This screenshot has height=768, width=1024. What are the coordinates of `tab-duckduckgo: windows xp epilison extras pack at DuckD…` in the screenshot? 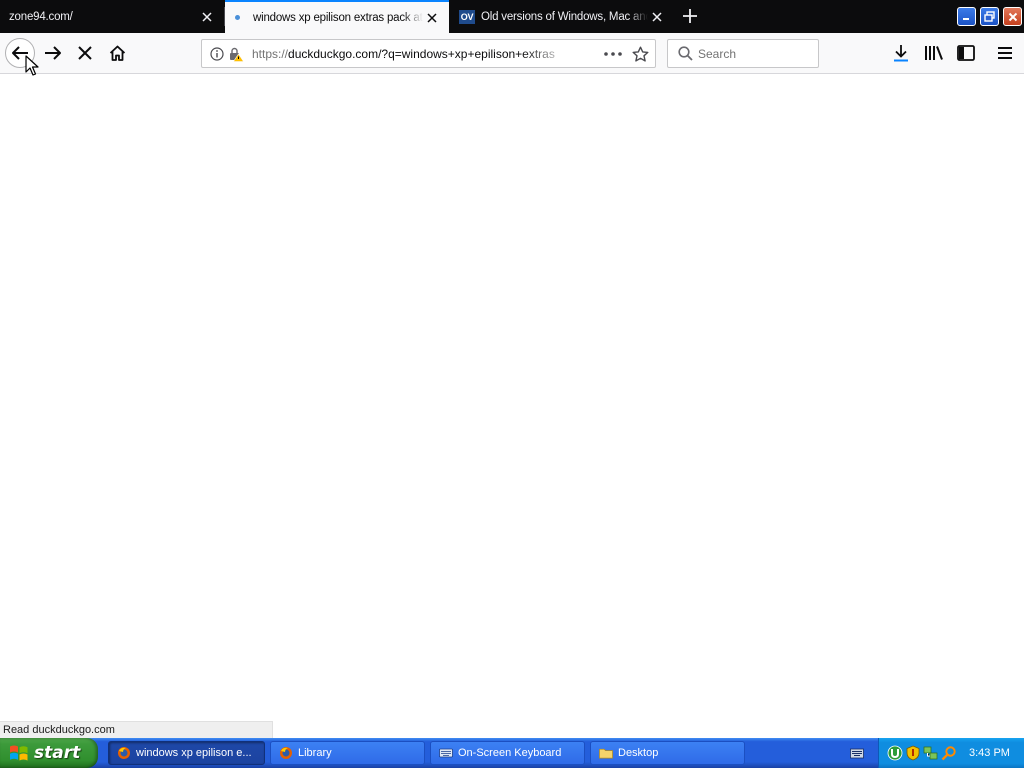 It's located at (337, 16).